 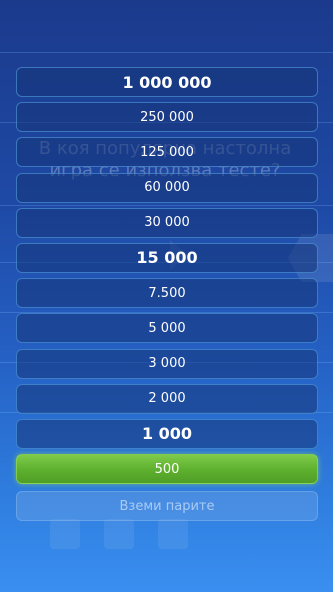 I want to click on prize-label: 3 000, so click(x=167, y=363).